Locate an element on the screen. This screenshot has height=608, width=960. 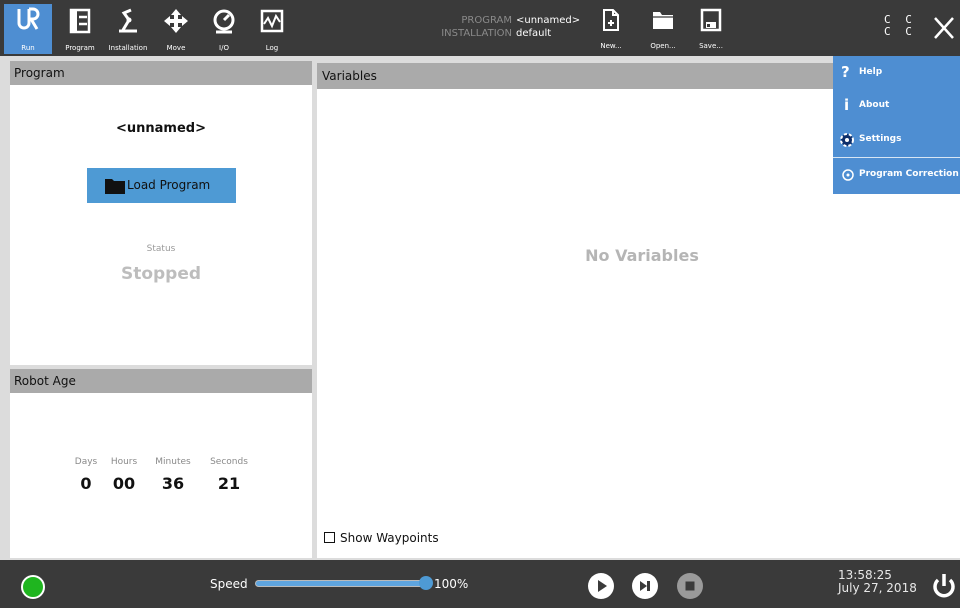
nav-tab-move: Move is located at coordinates (176, 29).